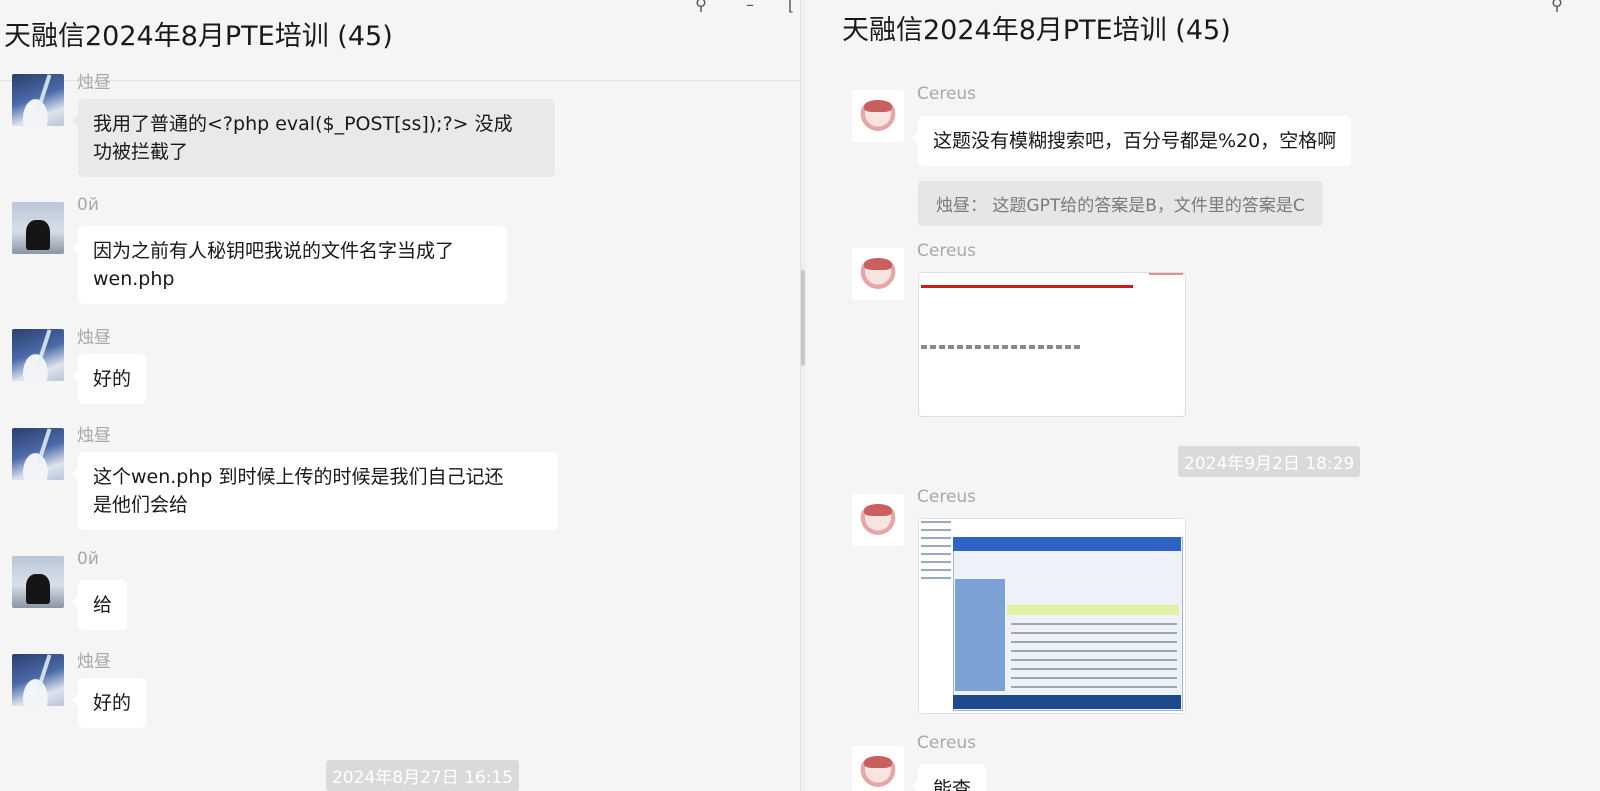 This screenshot has height=791, width=1600. What do you see at coordinates (274, 251) in the screenshot?
I see `message-line: 因为之前有人秘钥吧我说的文件名字当成了` at bounding box center [274, 251].